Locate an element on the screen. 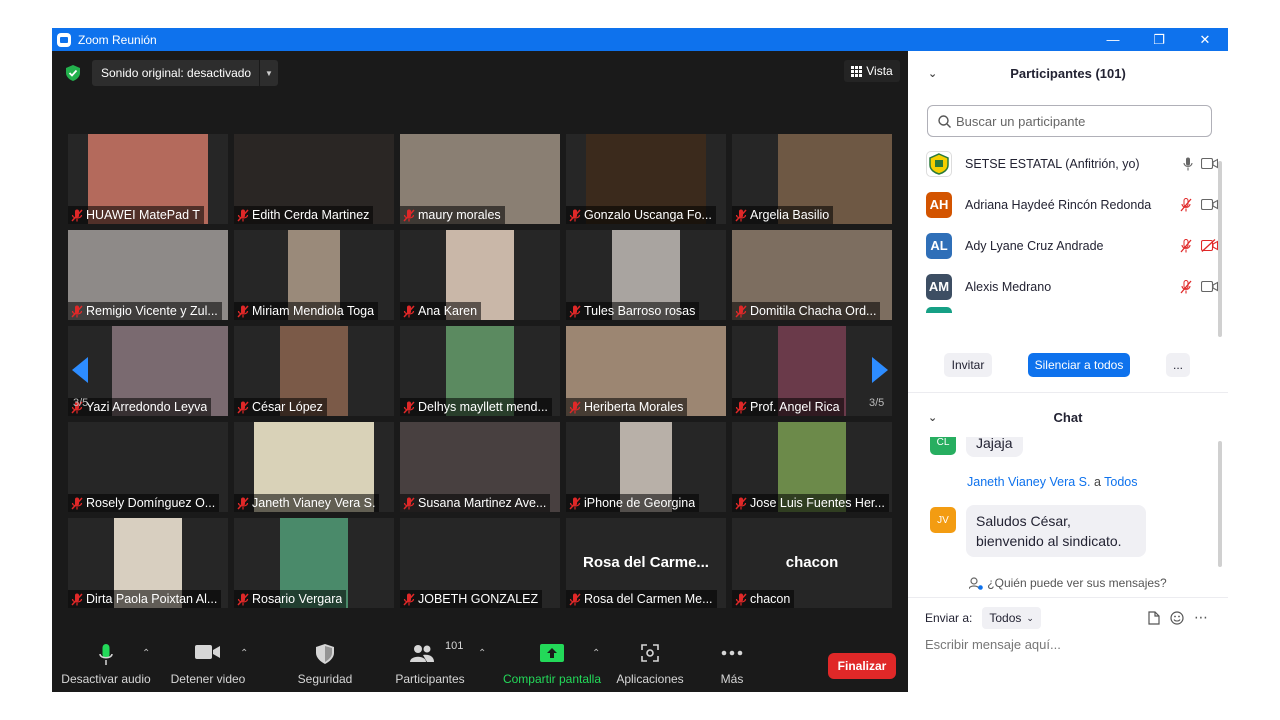 The height and width of the screenshot is (720, 1280). chat-scrollbar is located at coordinates (1220, 504).